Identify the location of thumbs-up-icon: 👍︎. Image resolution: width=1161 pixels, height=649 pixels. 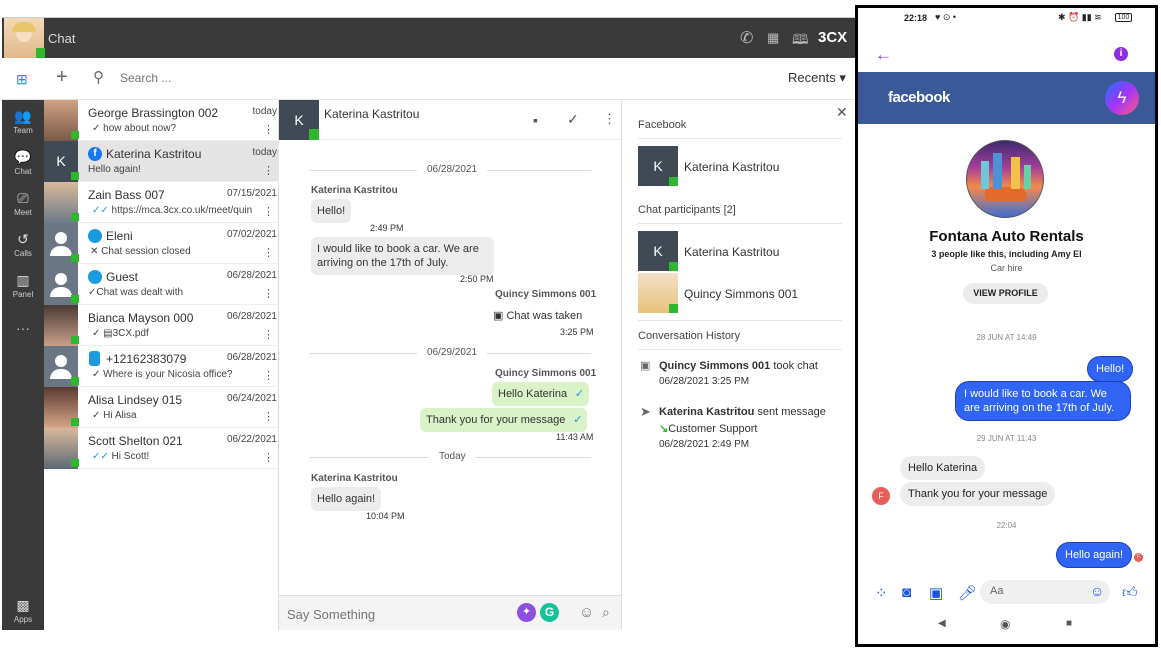
(1130, 593).